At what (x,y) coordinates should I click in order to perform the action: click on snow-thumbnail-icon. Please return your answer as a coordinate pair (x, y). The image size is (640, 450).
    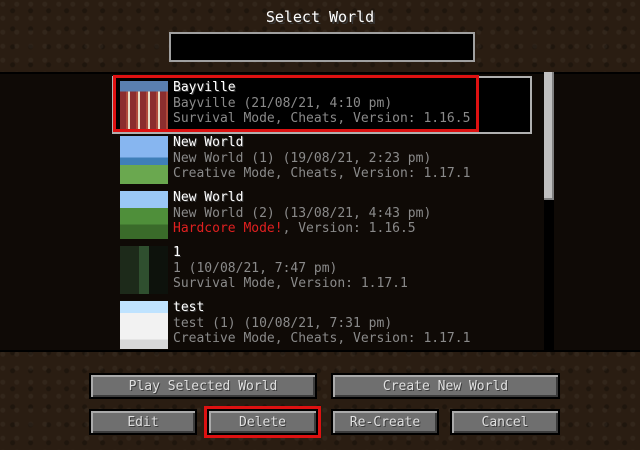
    Looking at the image, I should click on (144, 325).